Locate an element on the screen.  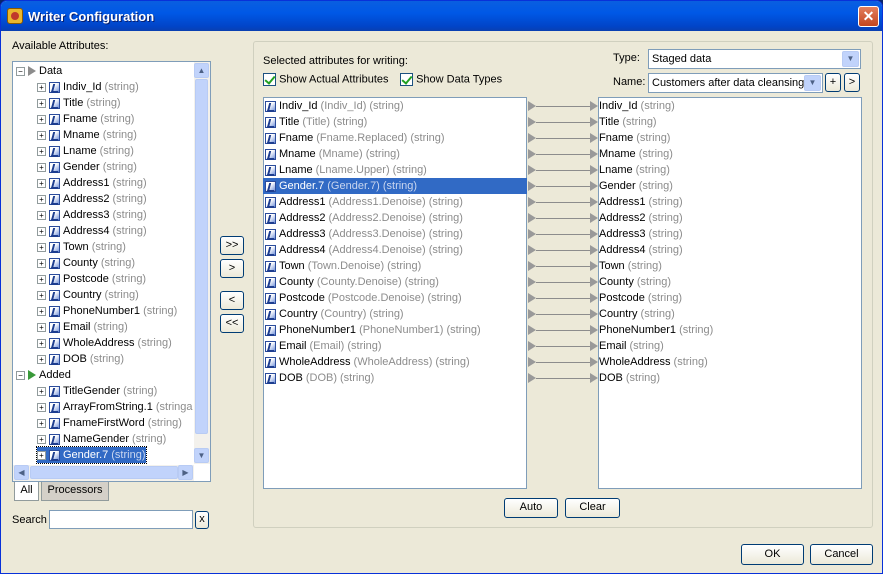
scroll-up-icon: ▲ is located at coordinates (201, 70).